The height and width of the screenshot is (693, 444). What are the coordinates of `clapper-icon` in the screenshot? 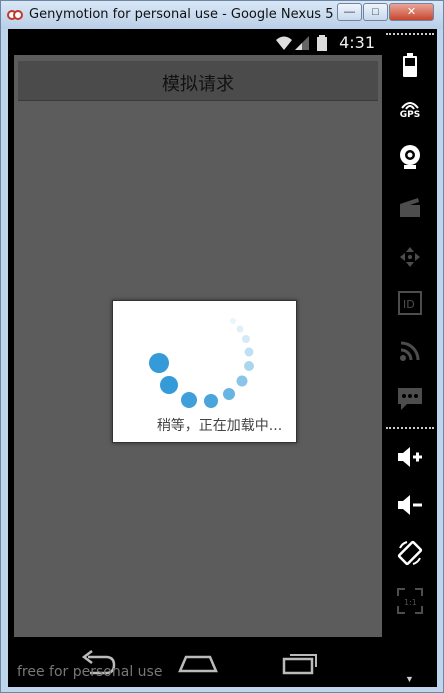 It's located at (410, 207).